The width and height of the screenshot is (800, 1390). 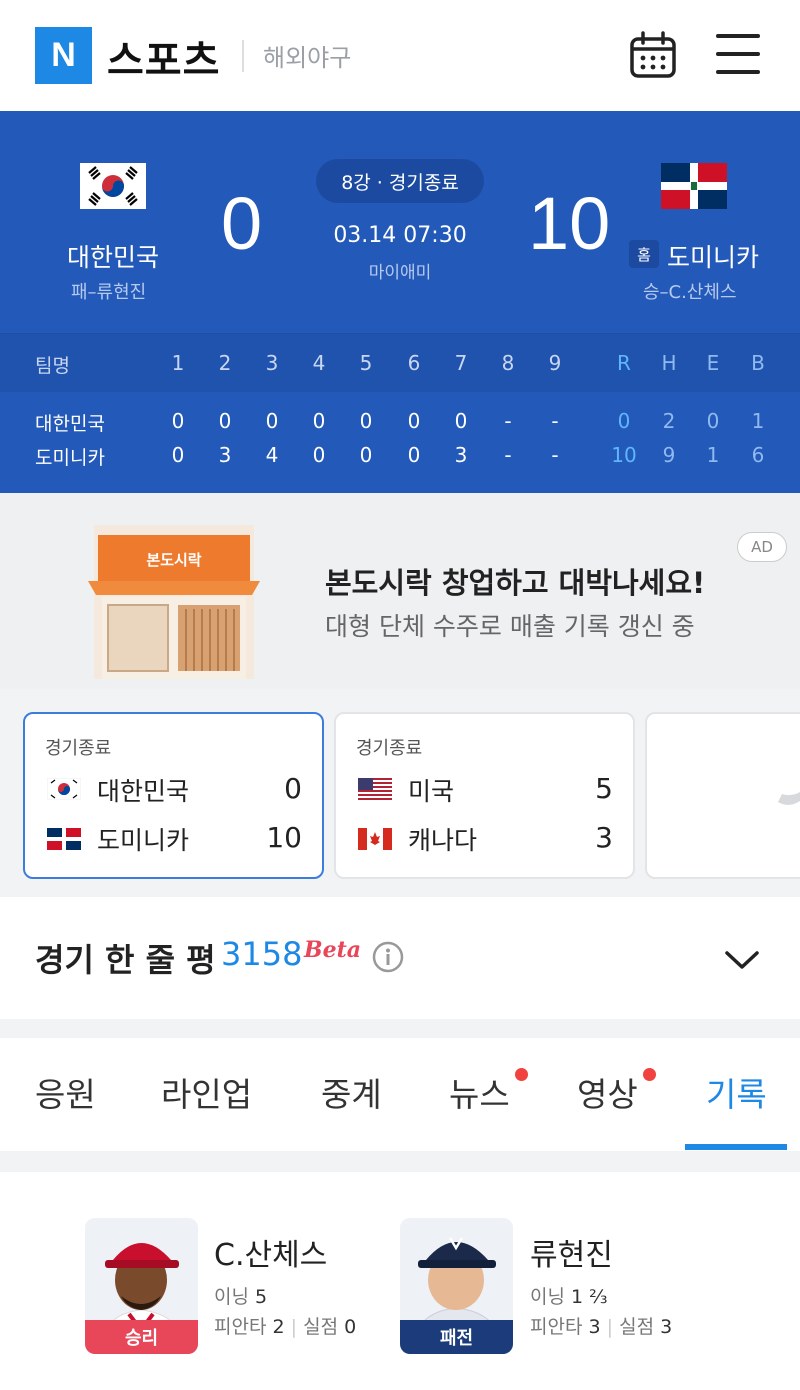 What do you see at coordinates (241, 1297) in the screenshot?
I see `winning-pitcher-innings: 이닝 5` at bounding box center [241, 1297].